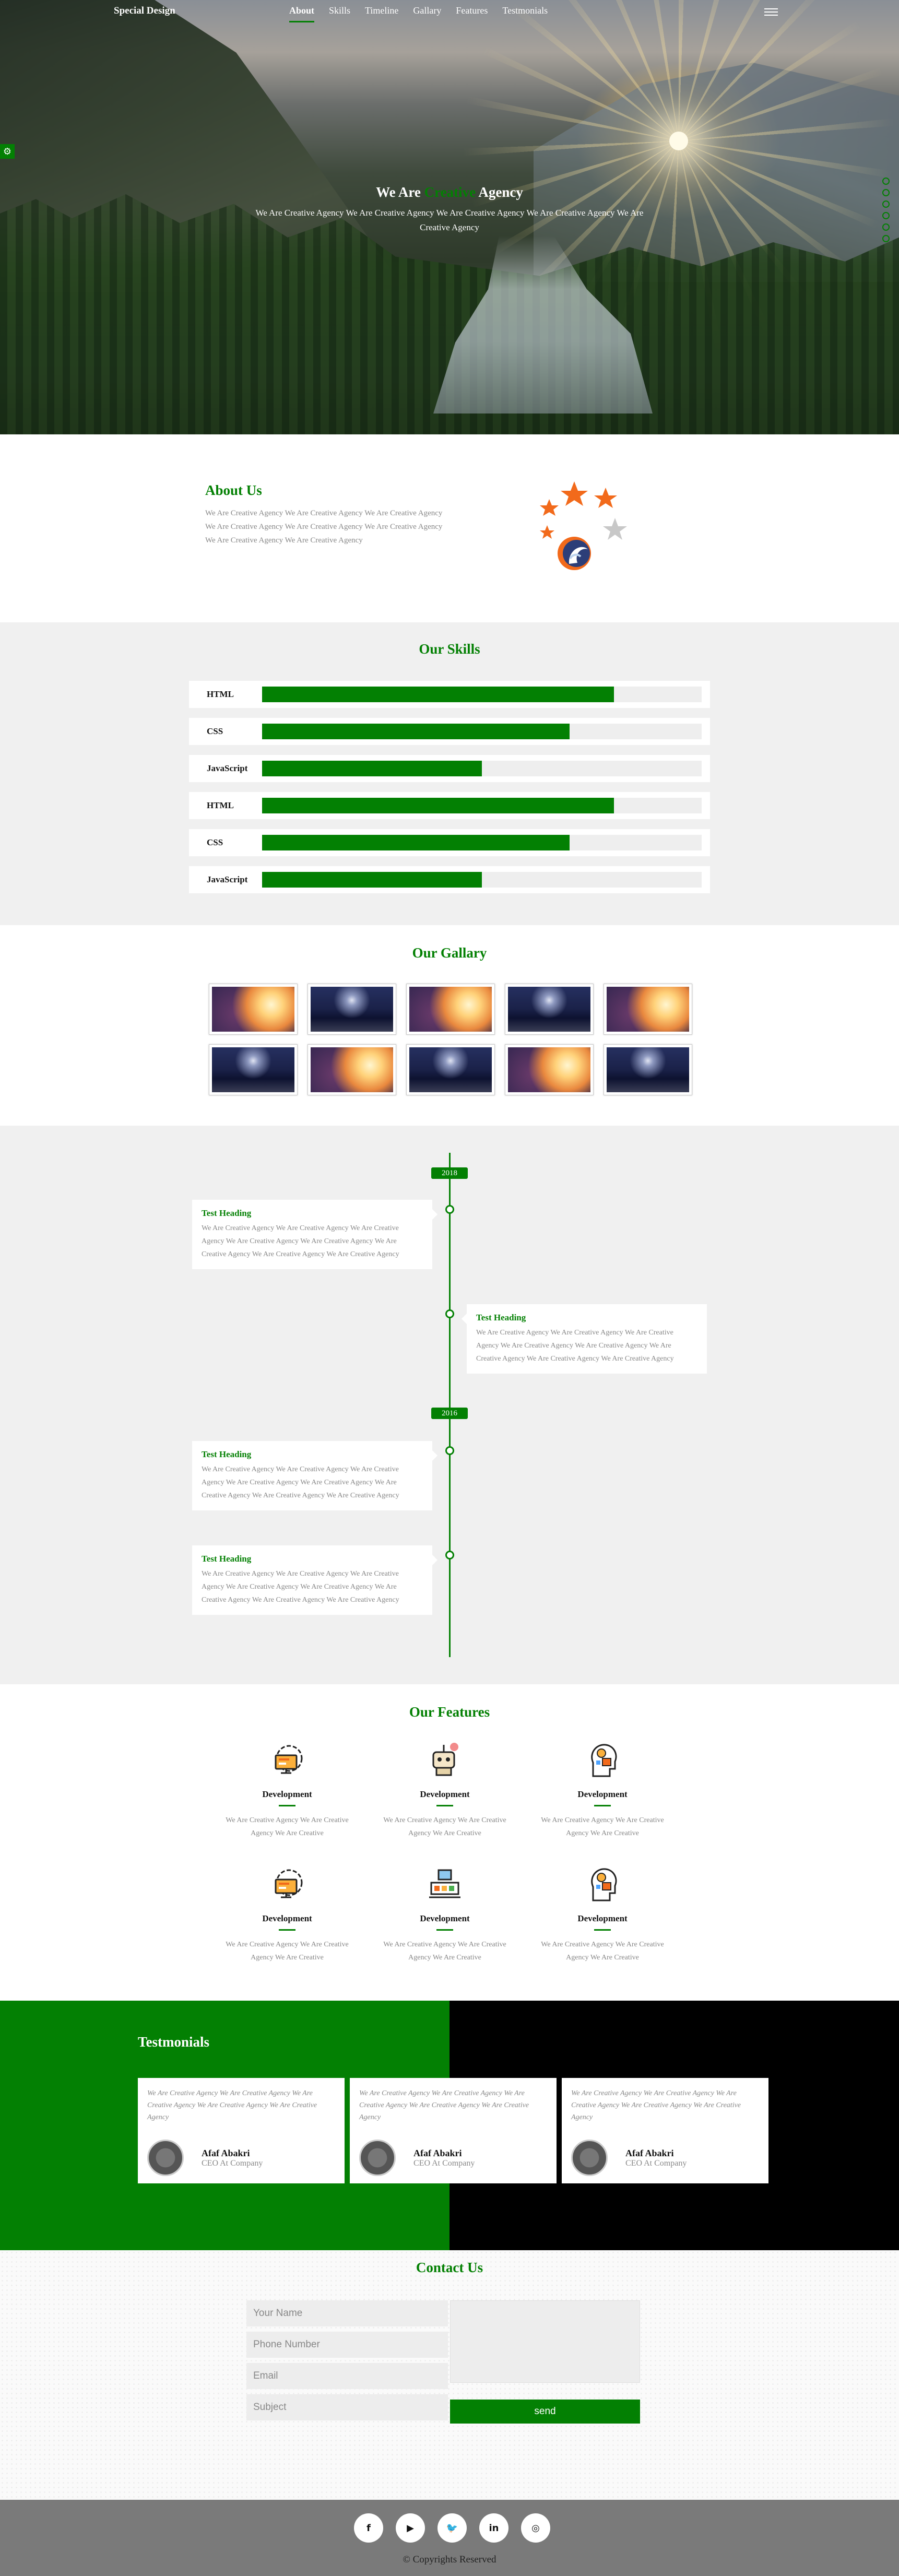 Image resolution: width=899 pixels, height=2576 pixels. Describe the element at coordinates (771, 13) in the screenshot. I see `menu-hamburger-icon` at that location.